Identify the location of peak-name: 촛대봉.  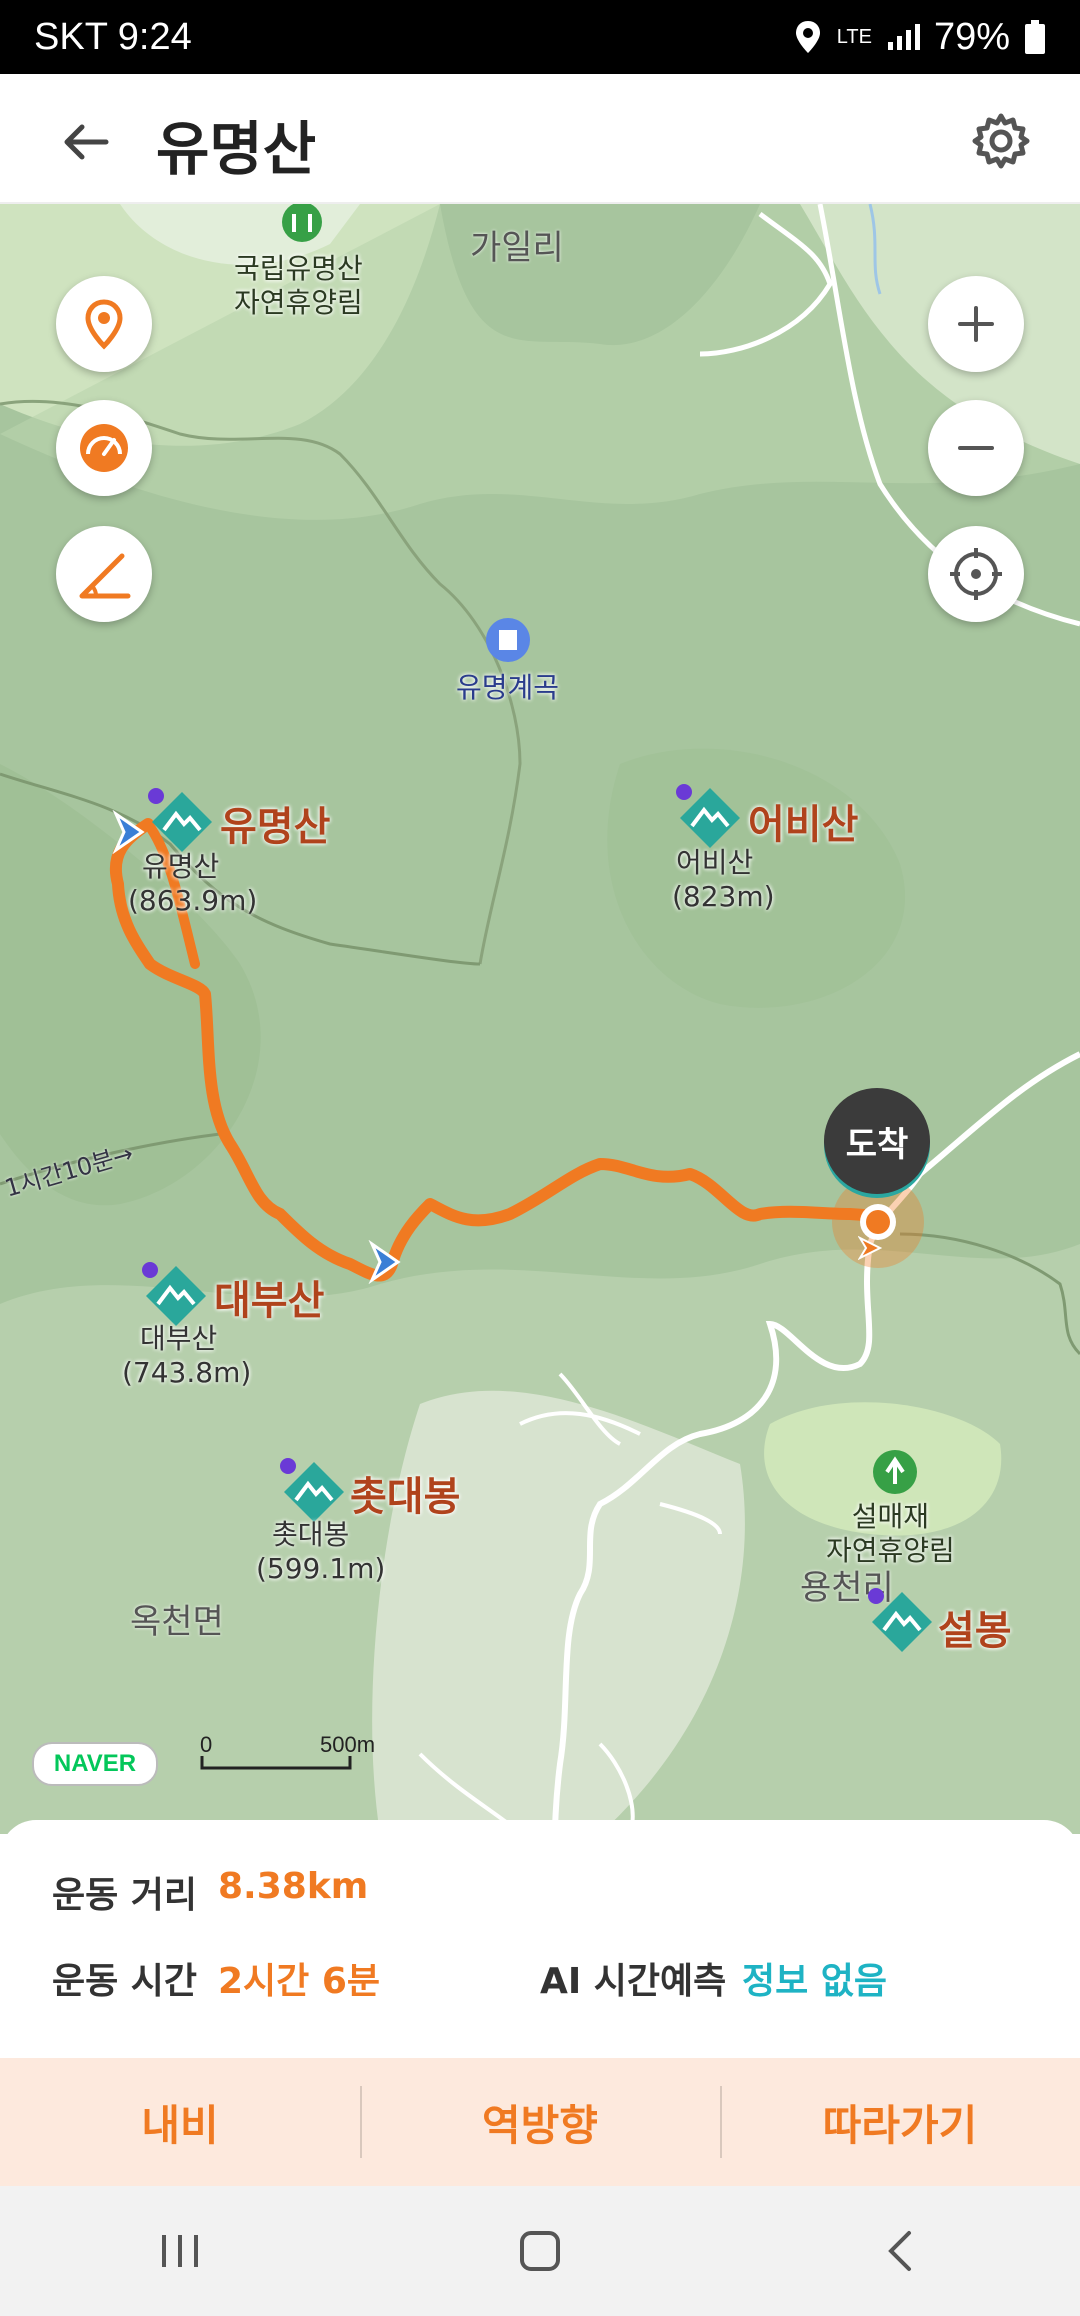
(405, 1497).